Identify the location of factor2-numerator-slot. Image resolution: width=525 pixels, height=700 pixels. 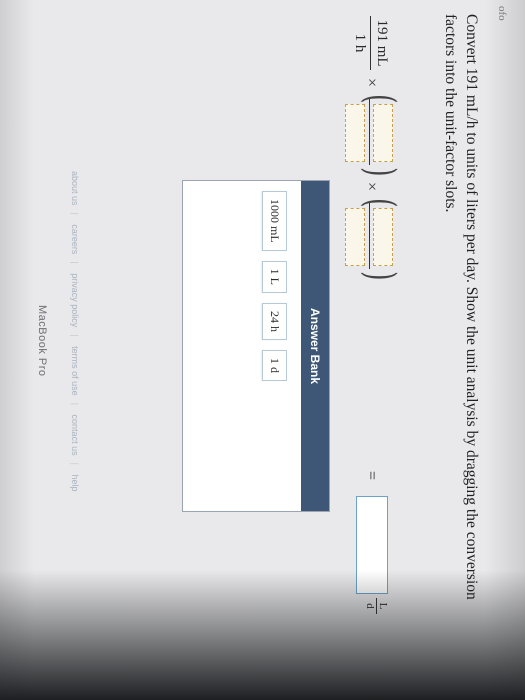
(383, 237).